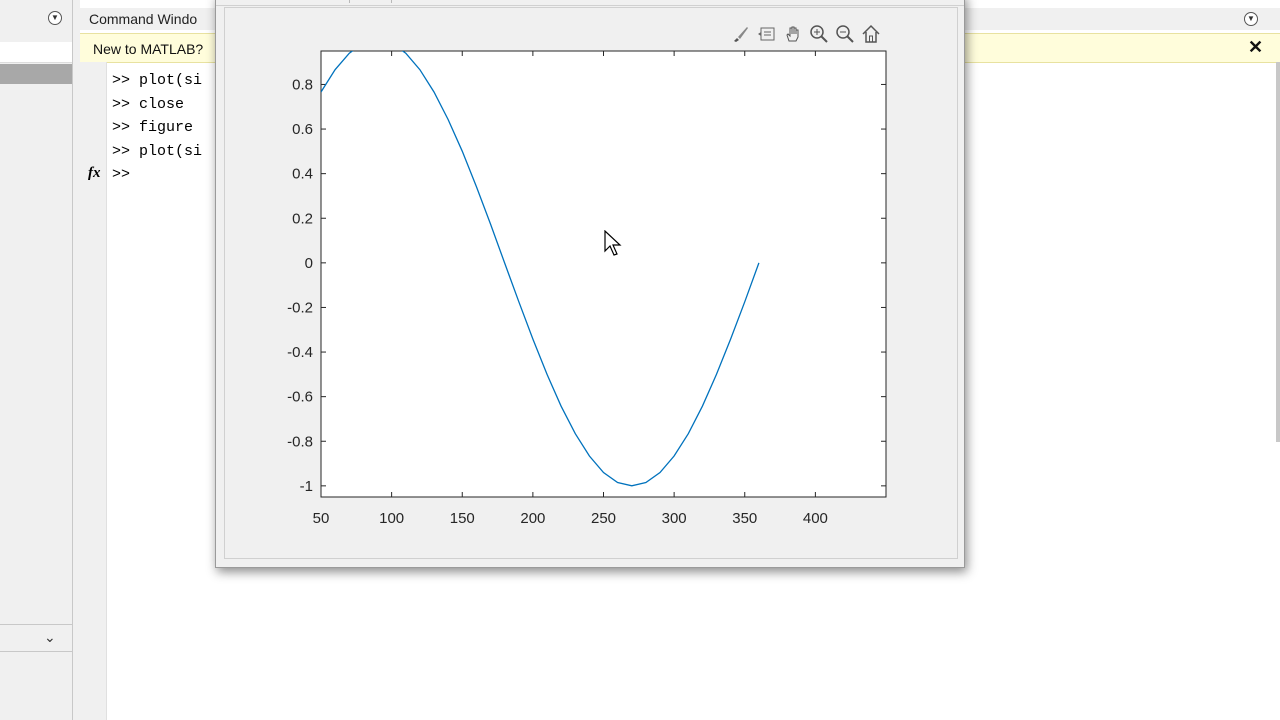 The height and width of the screenshot is (720, 1280). Describe the element at coordinates (1255, 47) in the screenshot. I see `close-icon: ✕` at that location.